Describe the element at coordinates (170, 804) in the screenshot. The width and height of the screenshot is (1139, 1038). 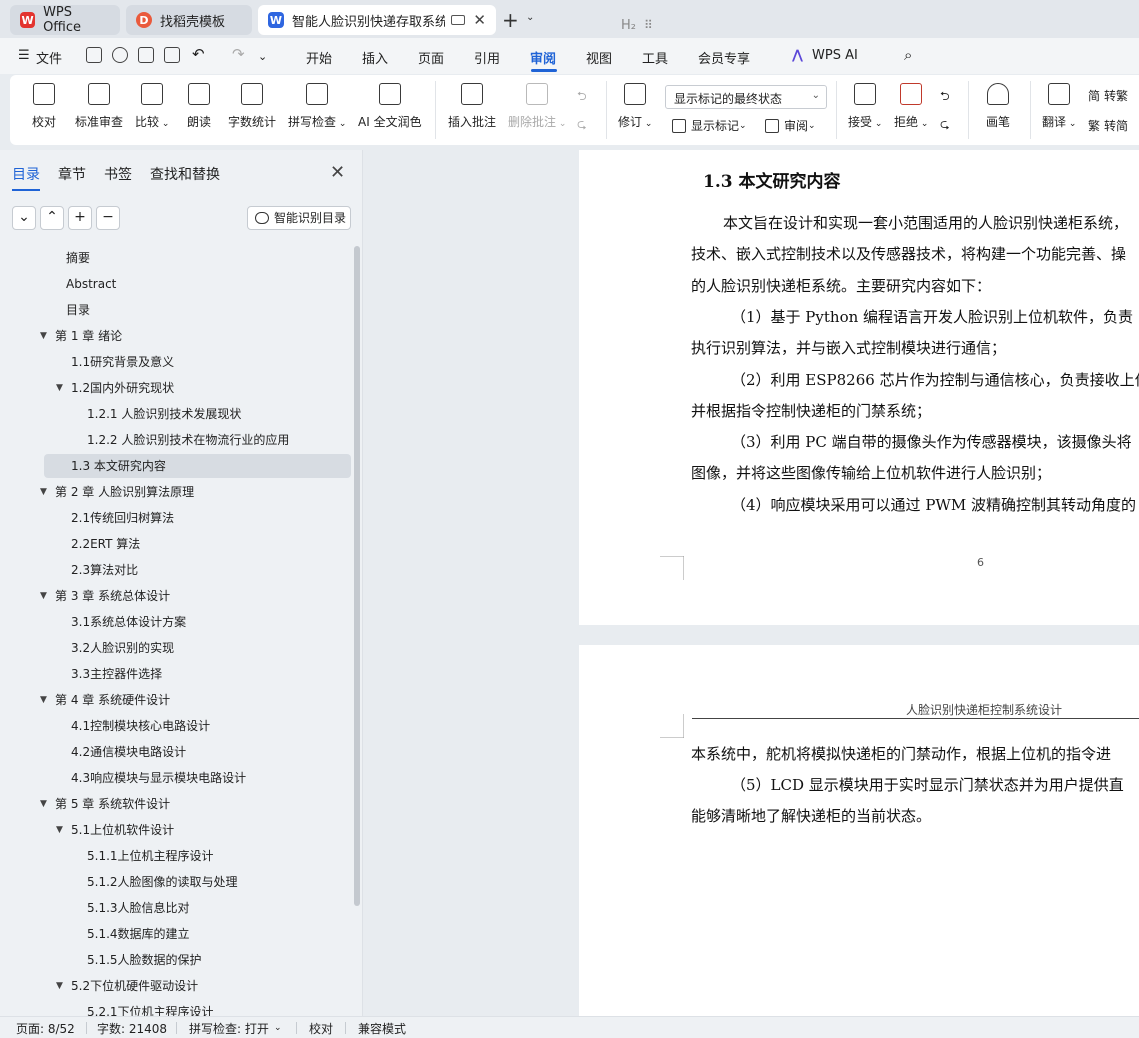
I see `toc-item: ▼ 第 5 章 系统软件设计` at that location.